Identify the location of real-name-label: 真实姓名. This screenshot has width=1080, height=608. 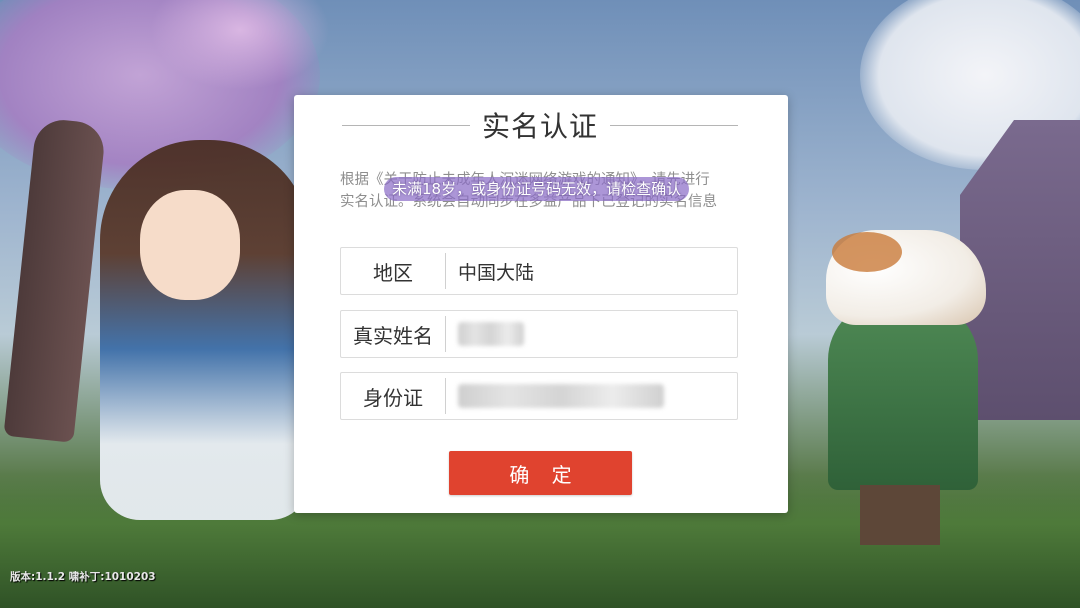
(393, 335).